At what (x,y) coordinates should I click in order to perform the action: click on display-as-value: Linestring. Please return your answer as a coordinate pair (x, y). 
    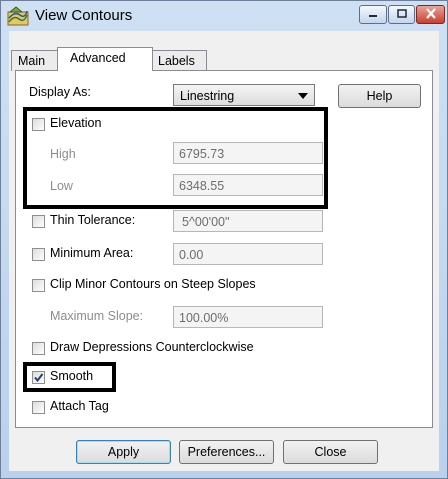
    Looking at the image, I should click on (207, 96).